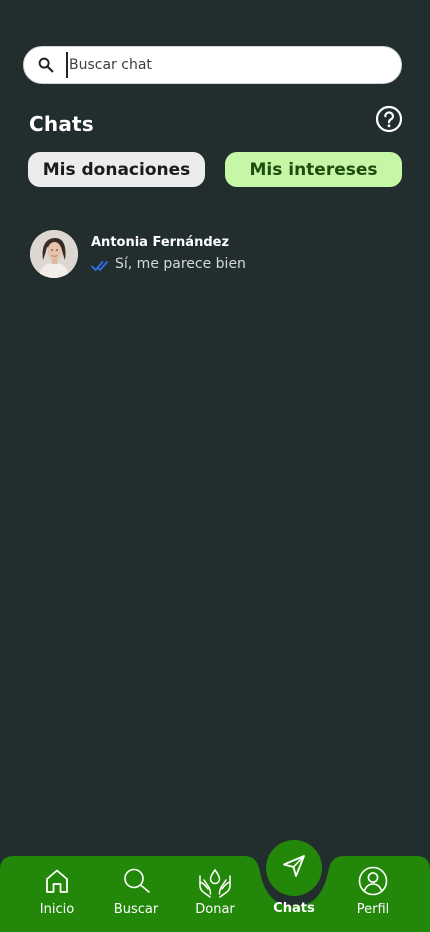 The image size is (430, 932). I want to click on help-icon, so click(389, 119).